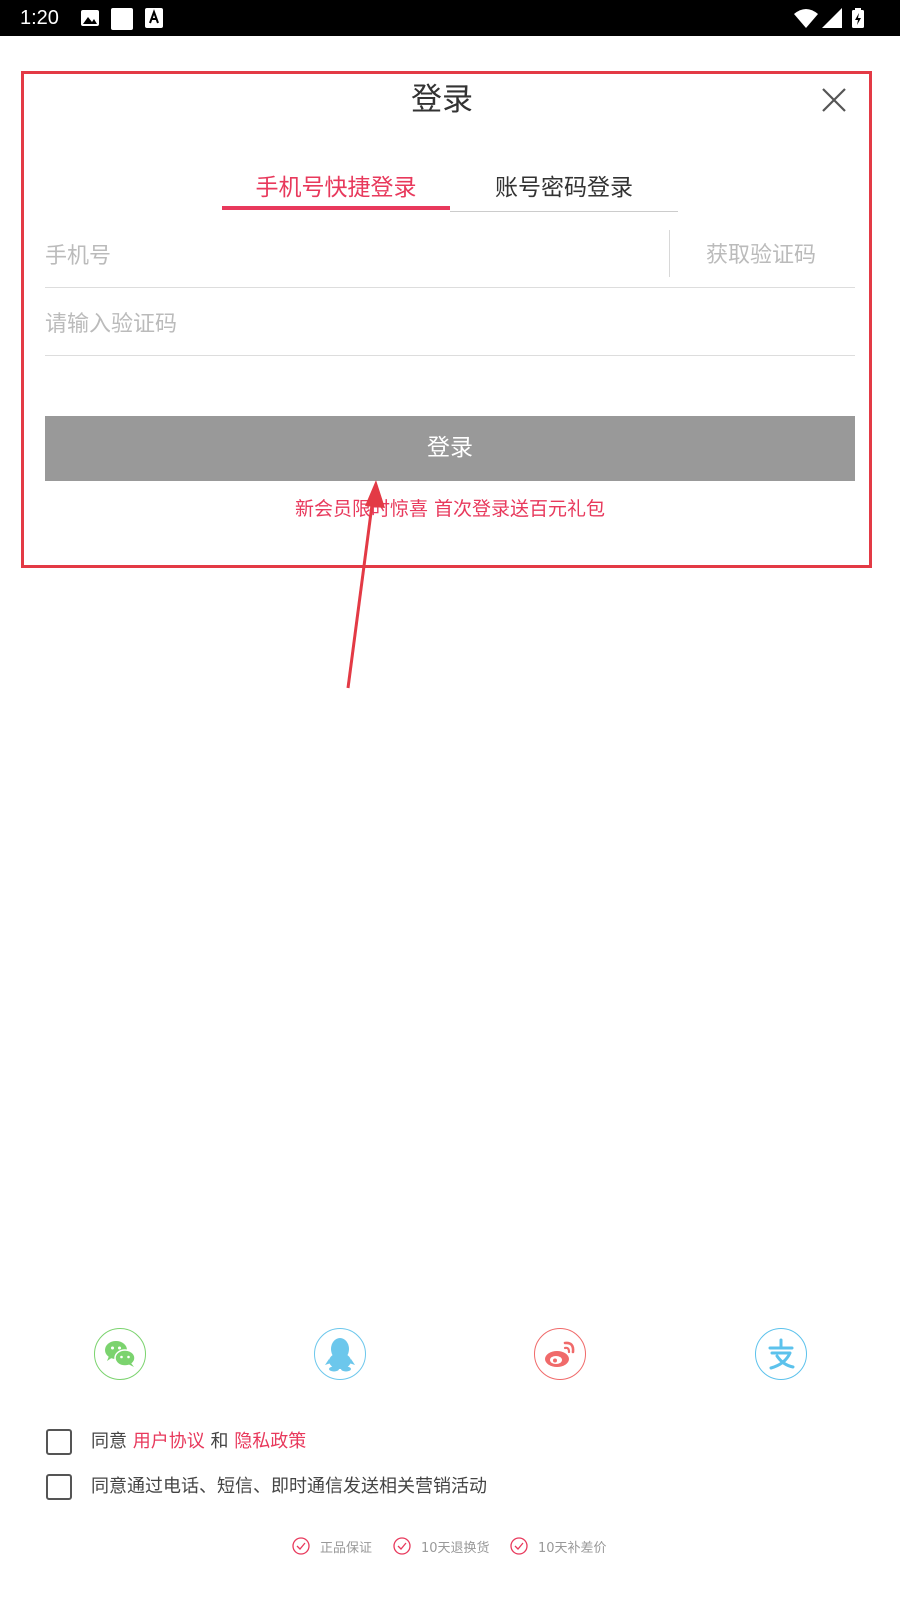 The width and height of the screenshot is (900, 1600). What do you see at coordinates (806, 18) in the screenshot?
I see `wifi-icon` at bounding box center [806, 18].